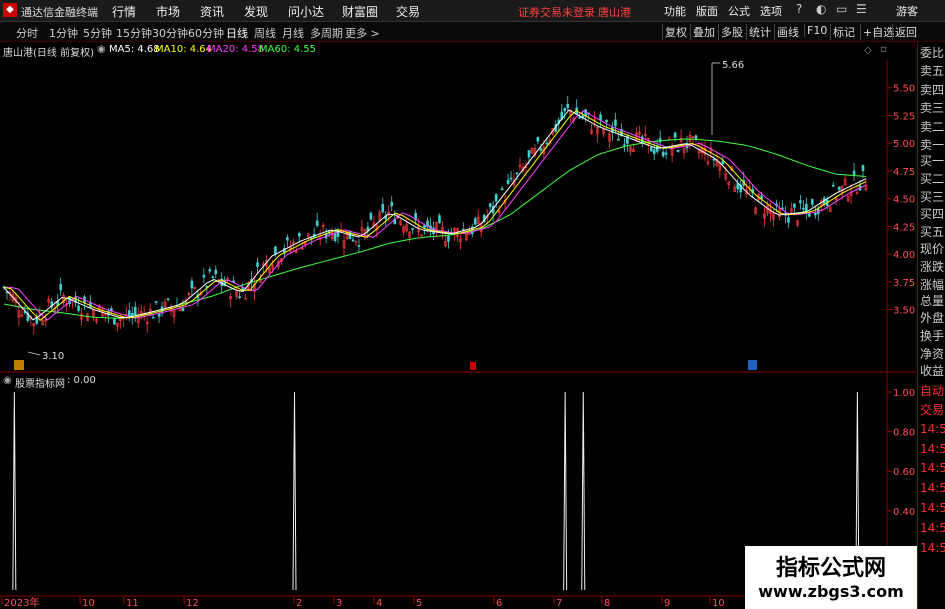  Describe the element at coordinates (21, 602) in the screenshot. I see `date-tick-label: 2023年` at that location.